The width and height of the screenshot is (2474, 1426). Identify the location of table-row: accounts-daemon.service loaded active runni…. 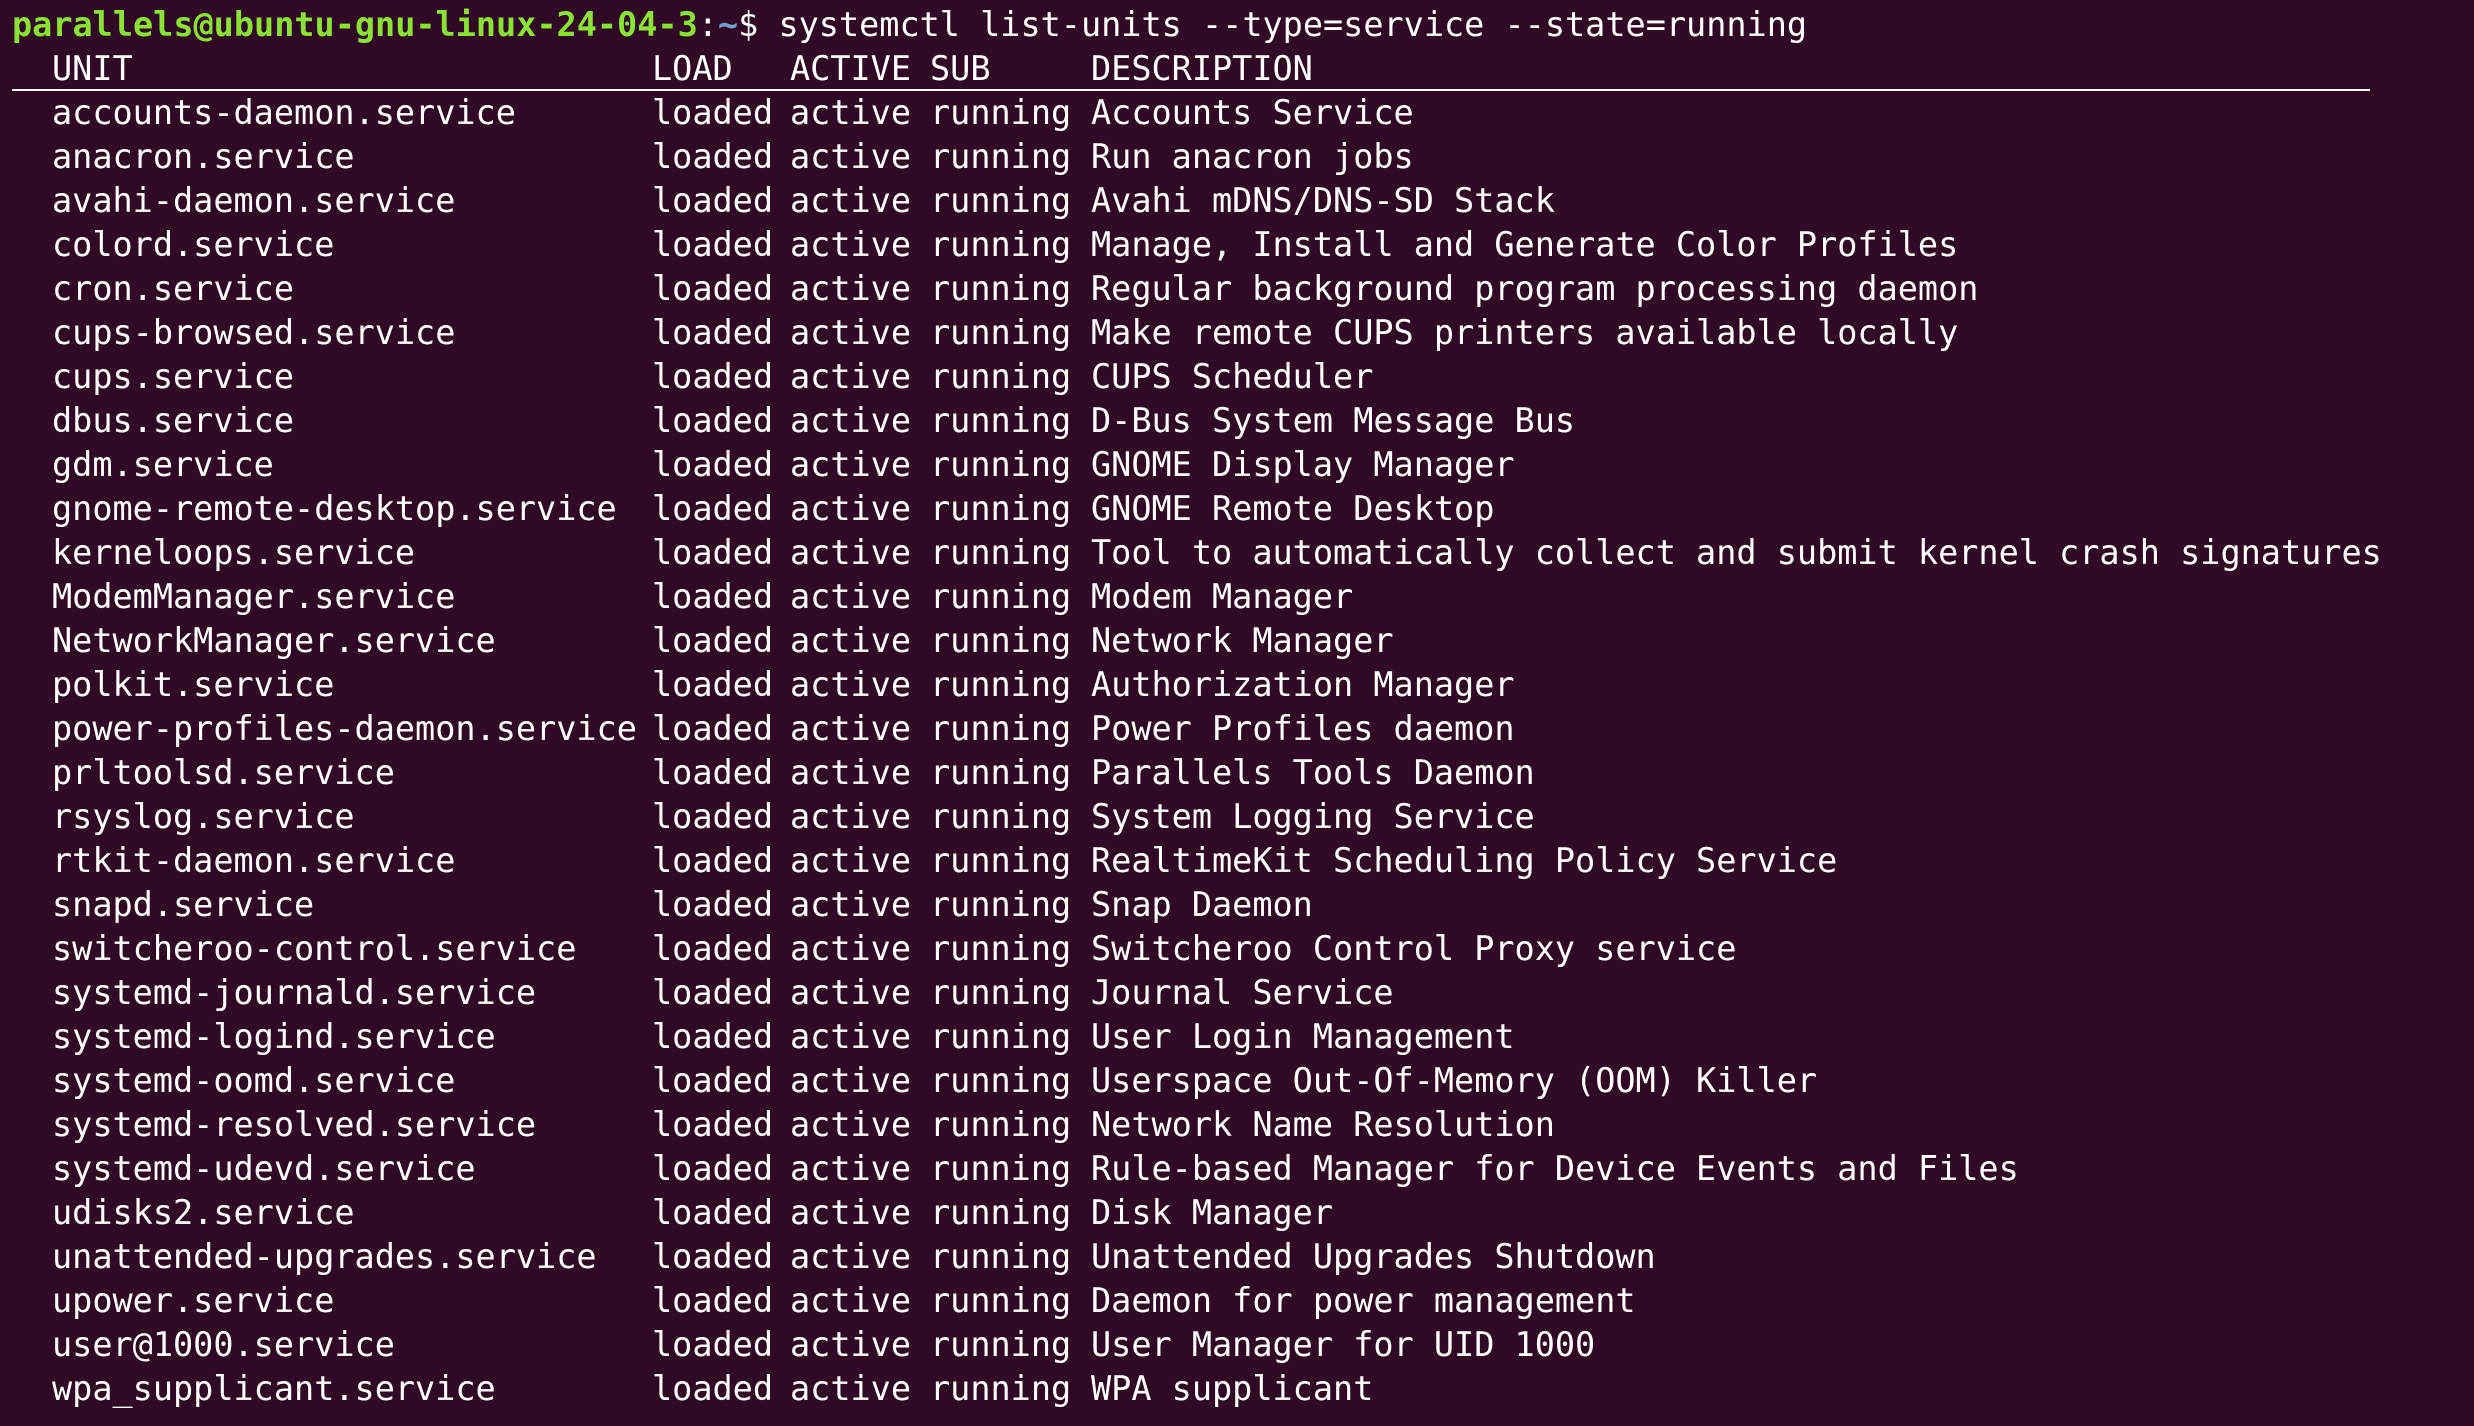
(1237, 113).